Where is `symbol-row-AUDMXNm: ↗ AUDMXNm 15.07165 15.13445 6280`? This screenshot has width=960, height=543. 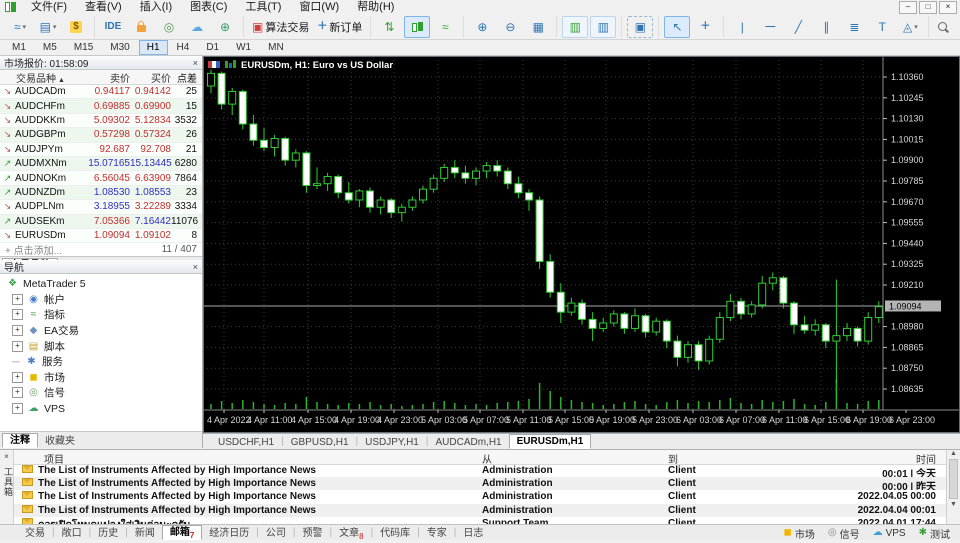
symbol-row-AUDMXNm: ↗ AUDMXNm 15.07165 15.13445 6280 is located at coordinates (101, 164).